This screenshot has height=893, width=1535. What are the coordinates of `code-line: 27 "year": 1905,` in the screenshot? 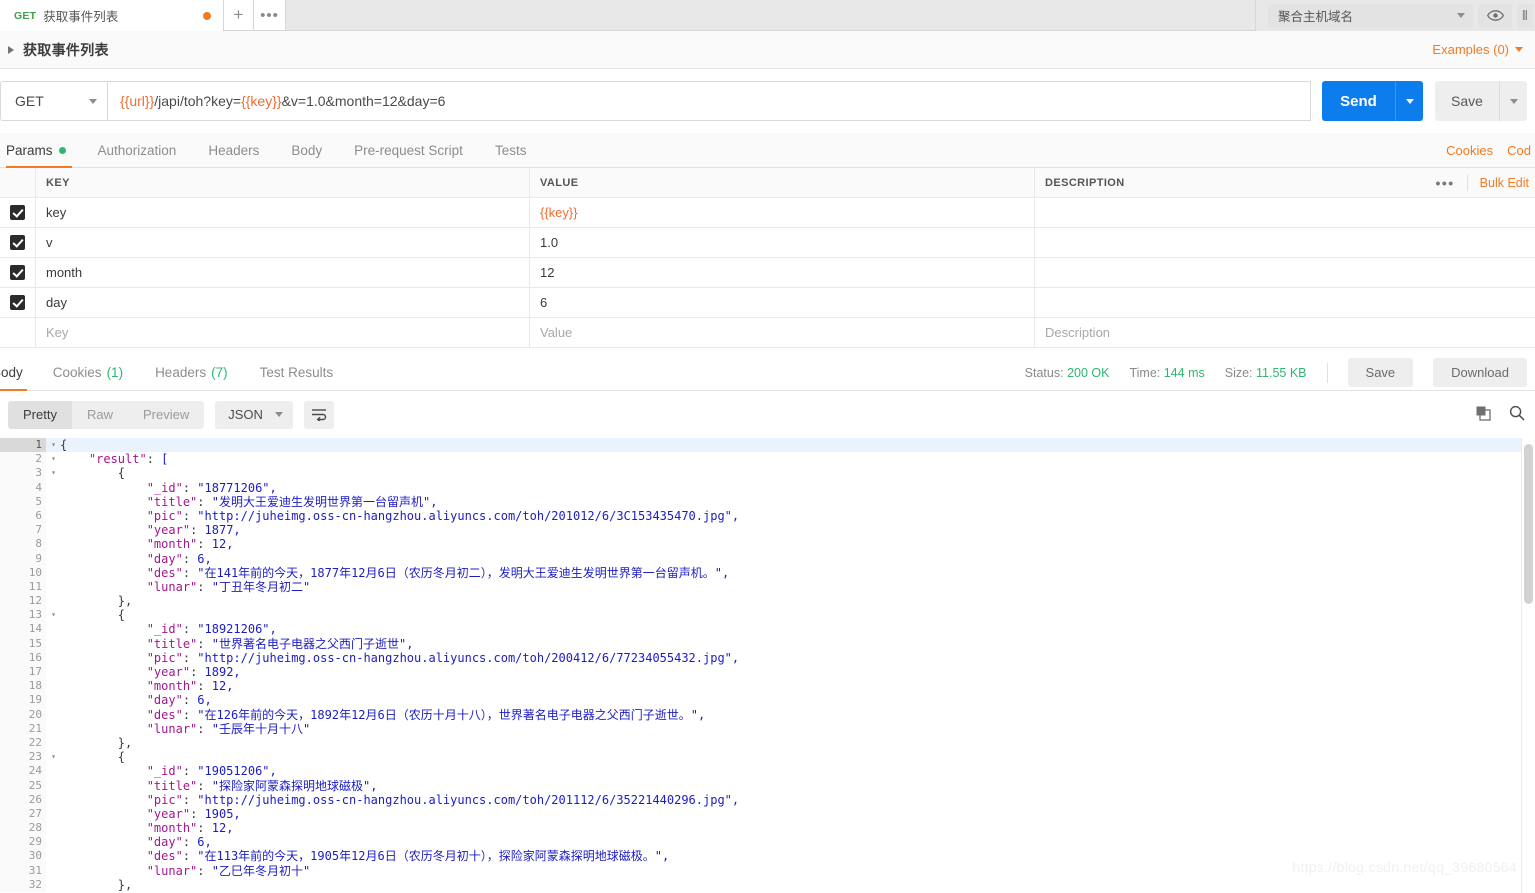 It's located at (767, 814).